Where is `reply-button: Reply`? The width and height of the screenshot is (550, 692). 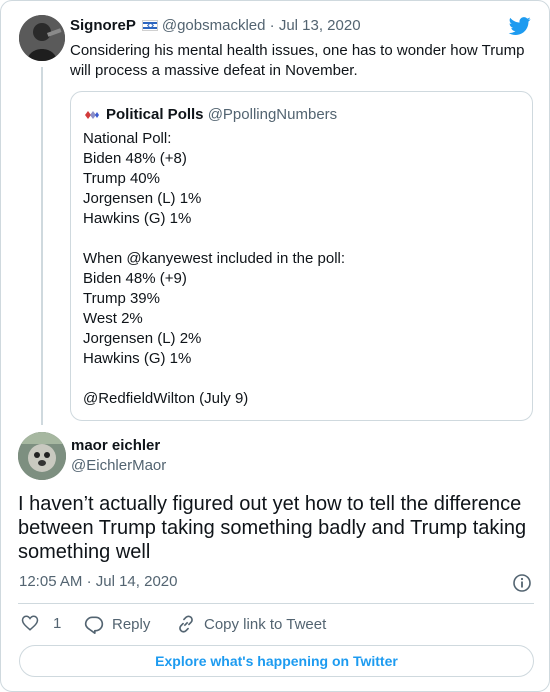 reply-button: Reply is located at coordinates (117, 624).